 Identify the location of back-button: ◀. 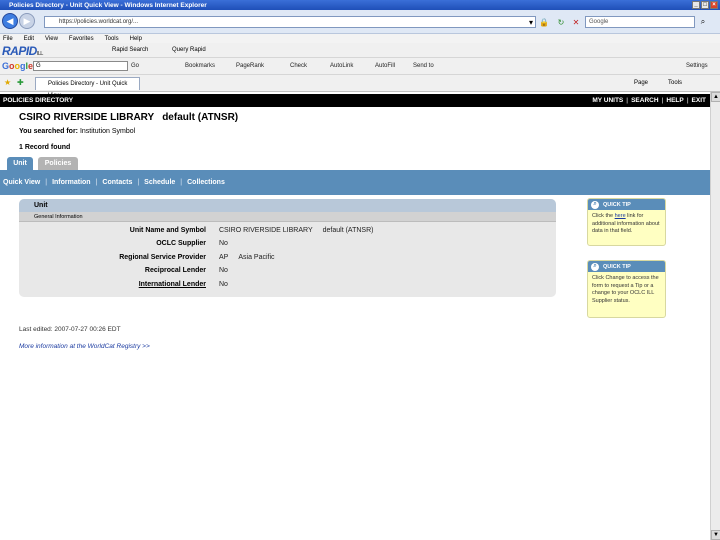
(10, 21).